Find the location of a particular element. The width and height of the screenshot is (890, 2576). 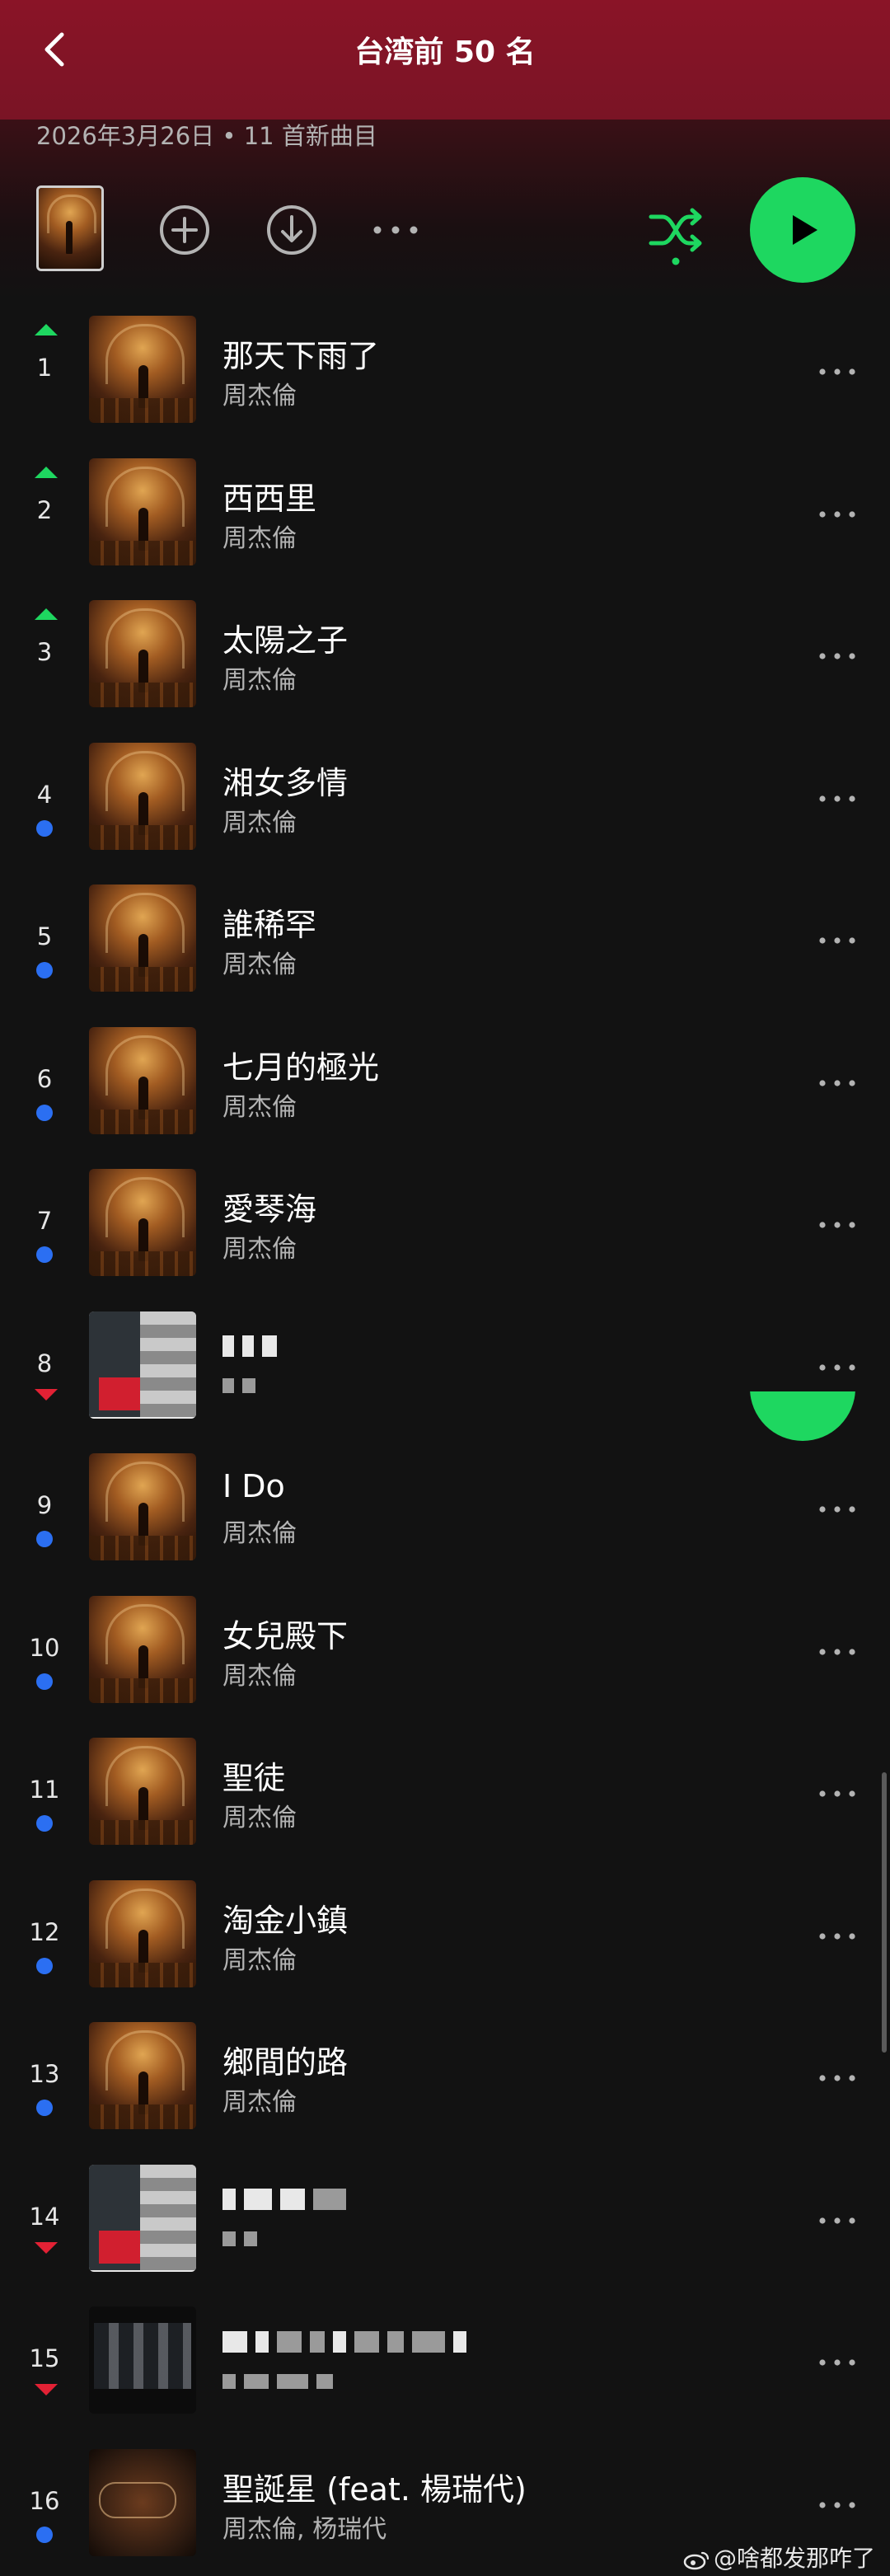

rank-column: 4 is located at coordinates (44, 799).